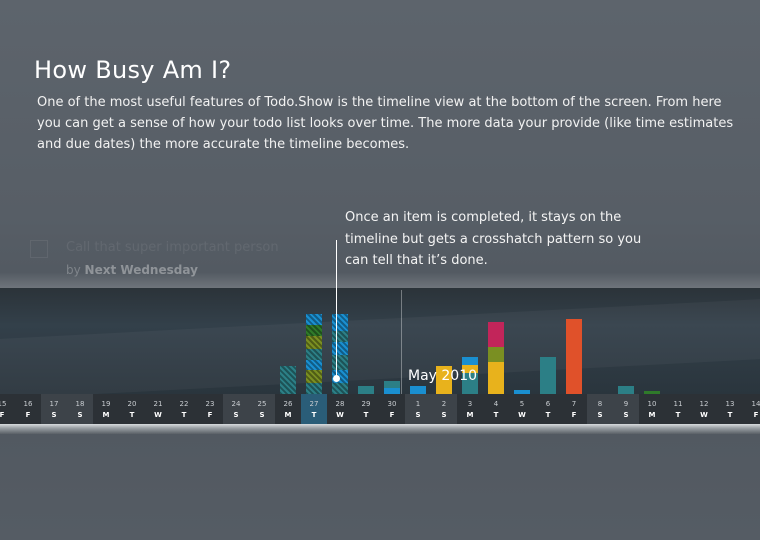  Describe the element at coordinates (444, 409) in the screenshot. I see `day-cell: 2S` at that location.